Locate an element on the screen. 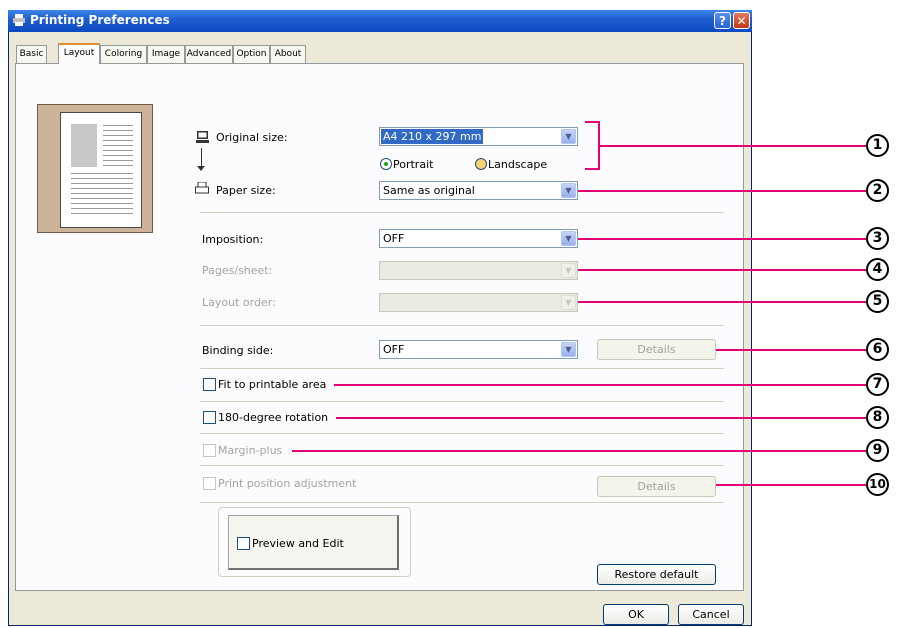 The image size is (902, 628). window-title: Printing Preferences is located at coordinates (100, 20).